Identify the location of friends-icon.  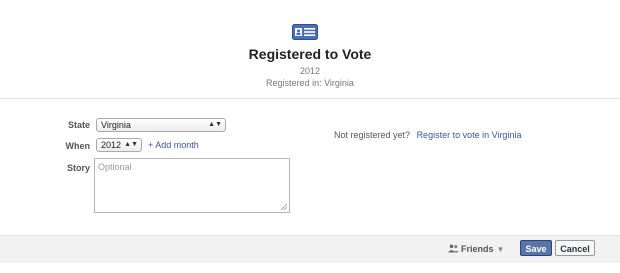
(453, 248).